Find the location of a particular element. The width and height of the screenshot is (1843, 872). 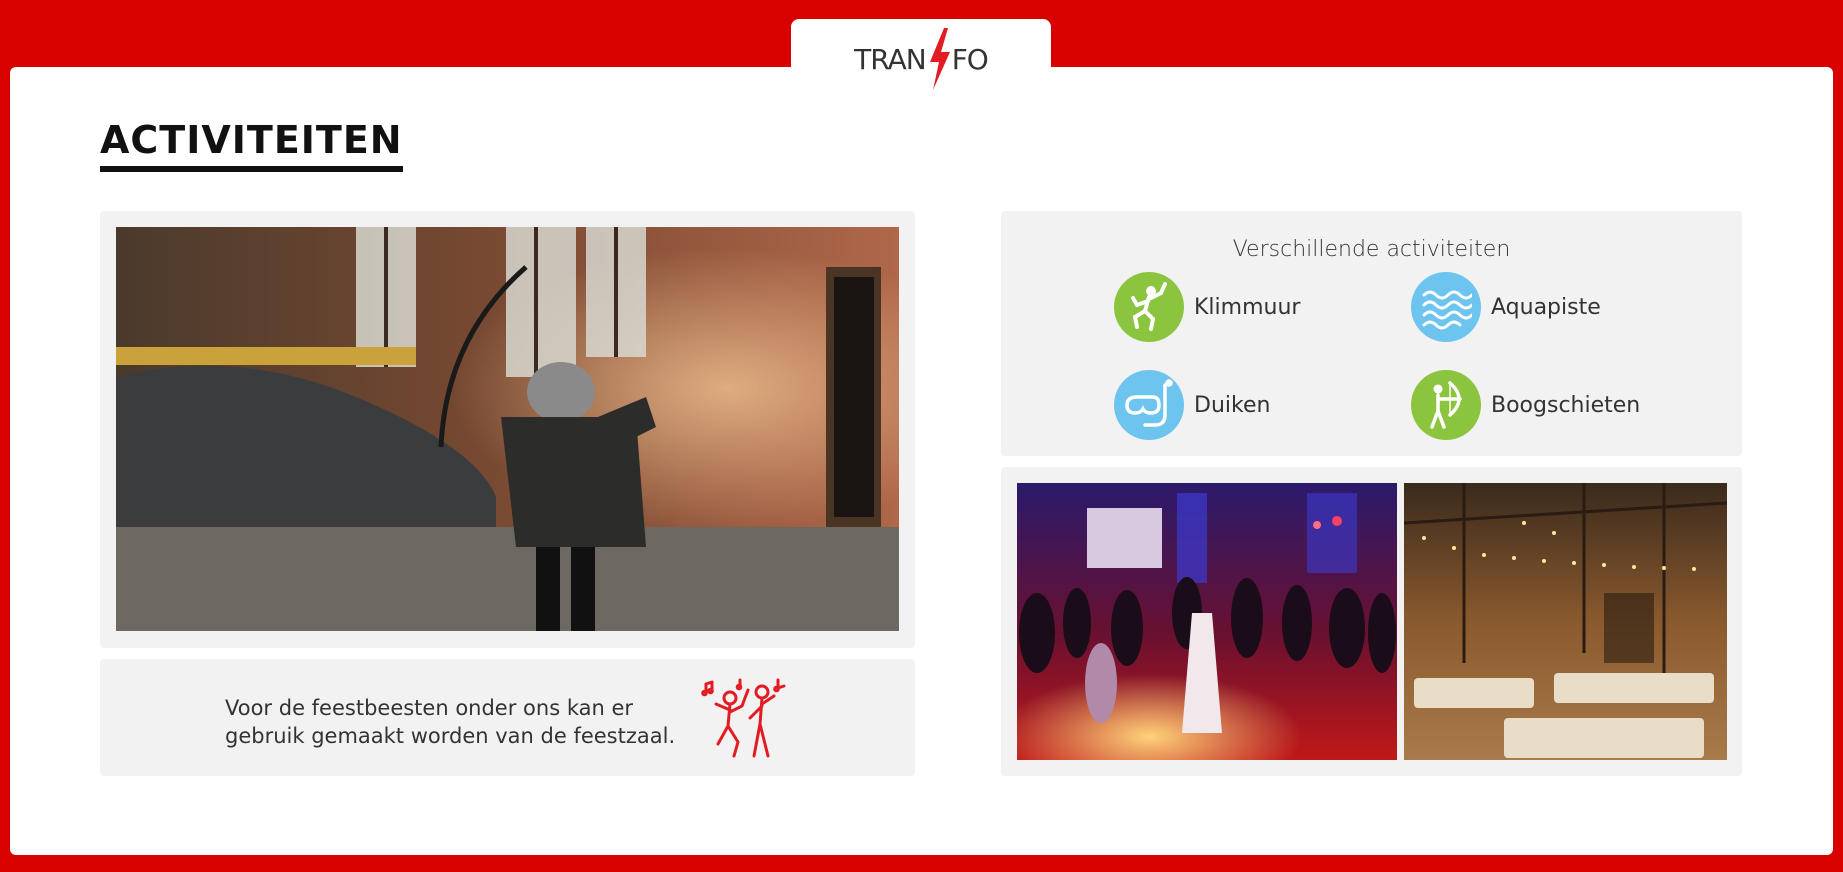

logo-text-left: TRAN is located at coordinates (890, 59).